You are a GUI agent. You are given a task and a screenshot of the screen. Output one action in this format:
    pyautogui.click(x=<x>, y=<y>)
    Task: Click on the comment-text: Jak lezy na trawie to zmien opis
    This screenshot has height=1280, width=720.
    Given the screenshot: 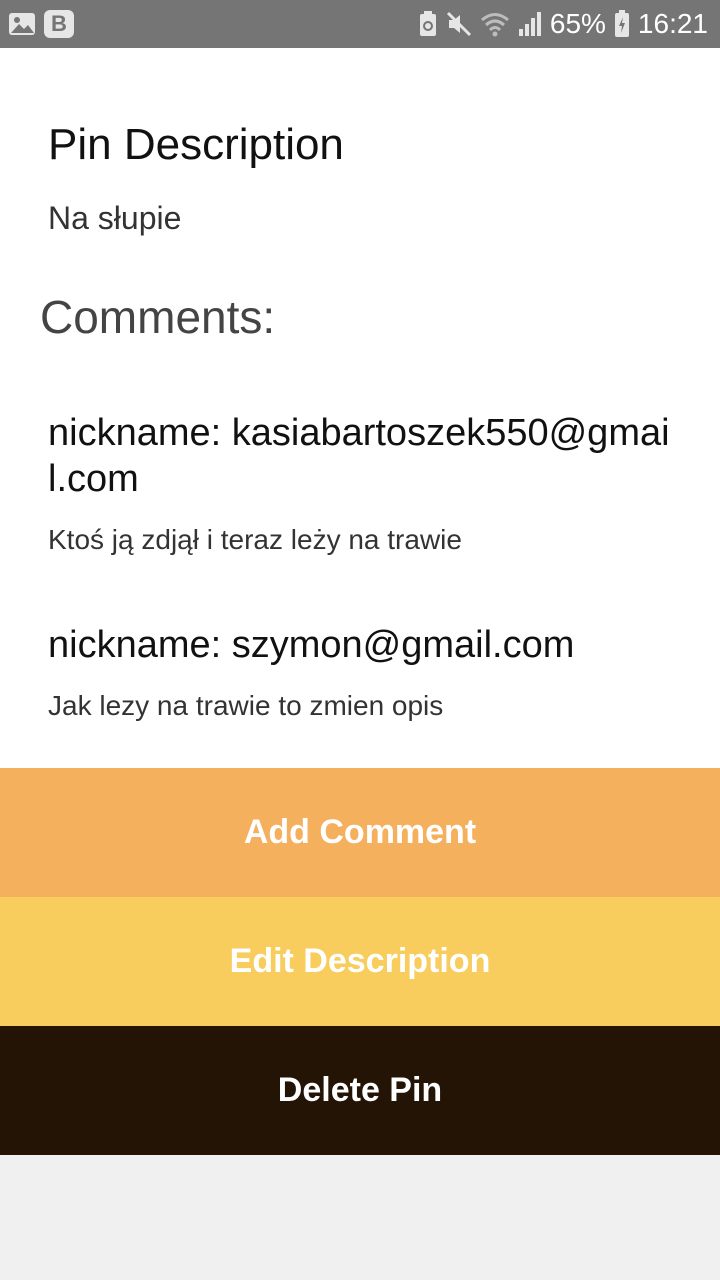 What is the action you would take?
    pyautogui.click(x=246, y=705)
    